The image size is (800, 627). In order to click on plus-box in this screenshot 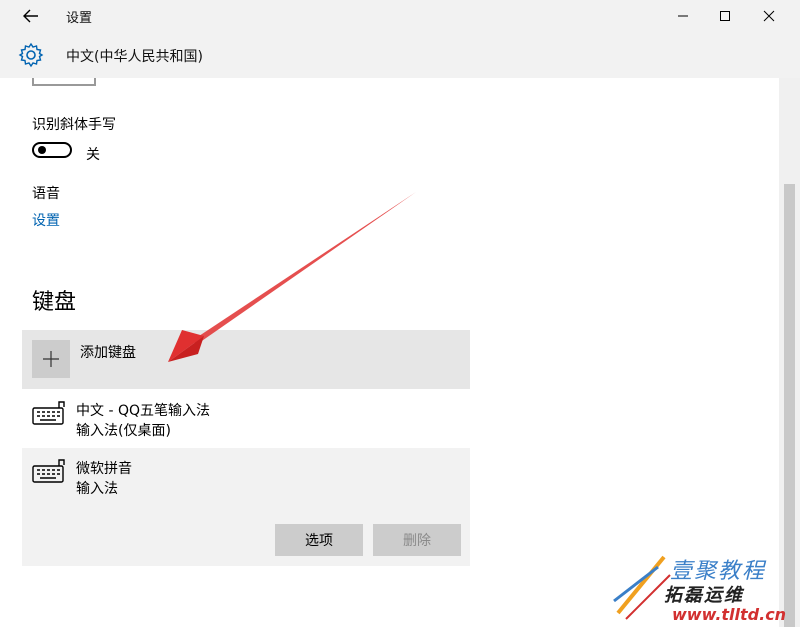, I will do `click(51, 359)`.